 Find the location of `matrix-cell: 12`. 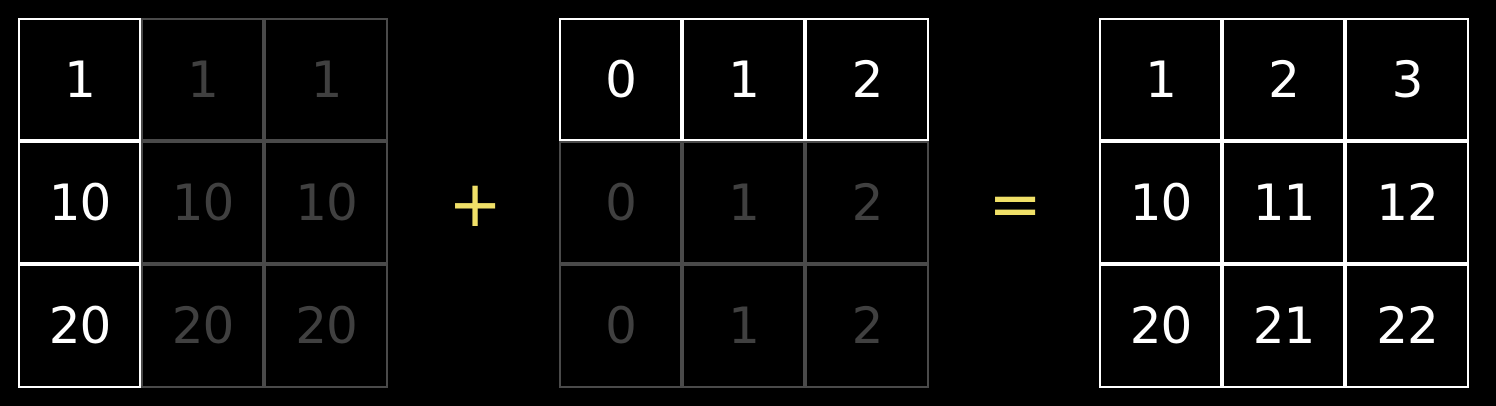

matrix-cell: 12 is located at coordinates (1407, 202).